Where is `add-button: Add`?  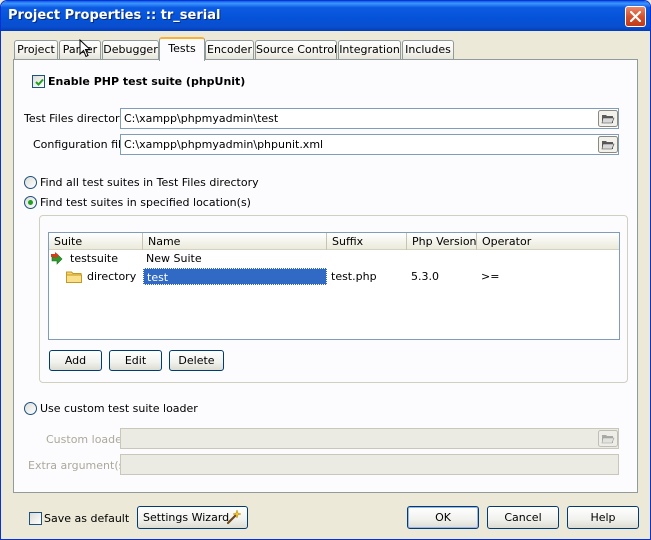
add-button: Add is located at coordinates (75, 360).